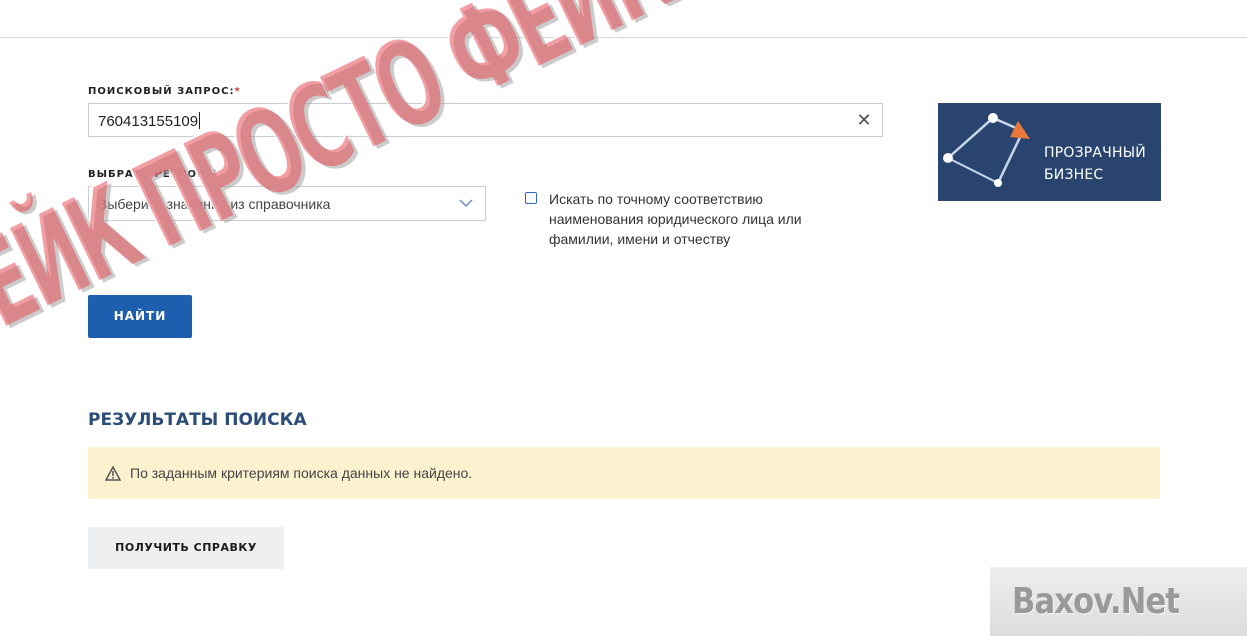 This screenshot has width=1247, height=636. What do you see at coordinates (864, 120) in the screenshot?
I see `close-icon: ✕` at bounding box center [864, 120].